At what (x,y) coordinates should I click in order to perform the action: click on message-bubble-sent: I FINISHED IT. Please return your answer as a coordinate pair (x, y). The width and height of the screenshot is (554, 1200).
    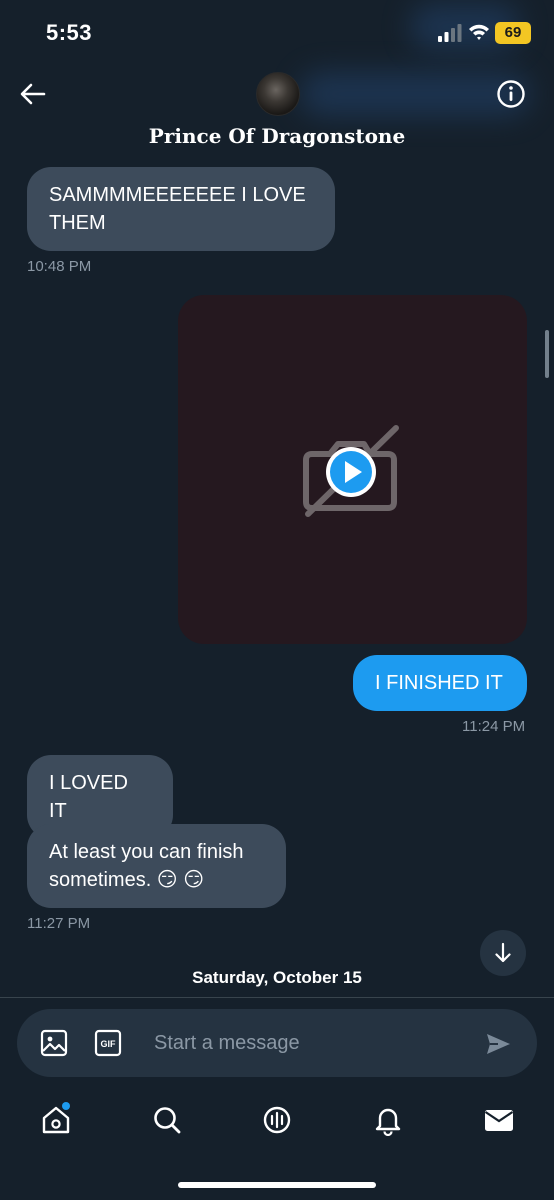
    Looking at the image, I should click on (440, 683).